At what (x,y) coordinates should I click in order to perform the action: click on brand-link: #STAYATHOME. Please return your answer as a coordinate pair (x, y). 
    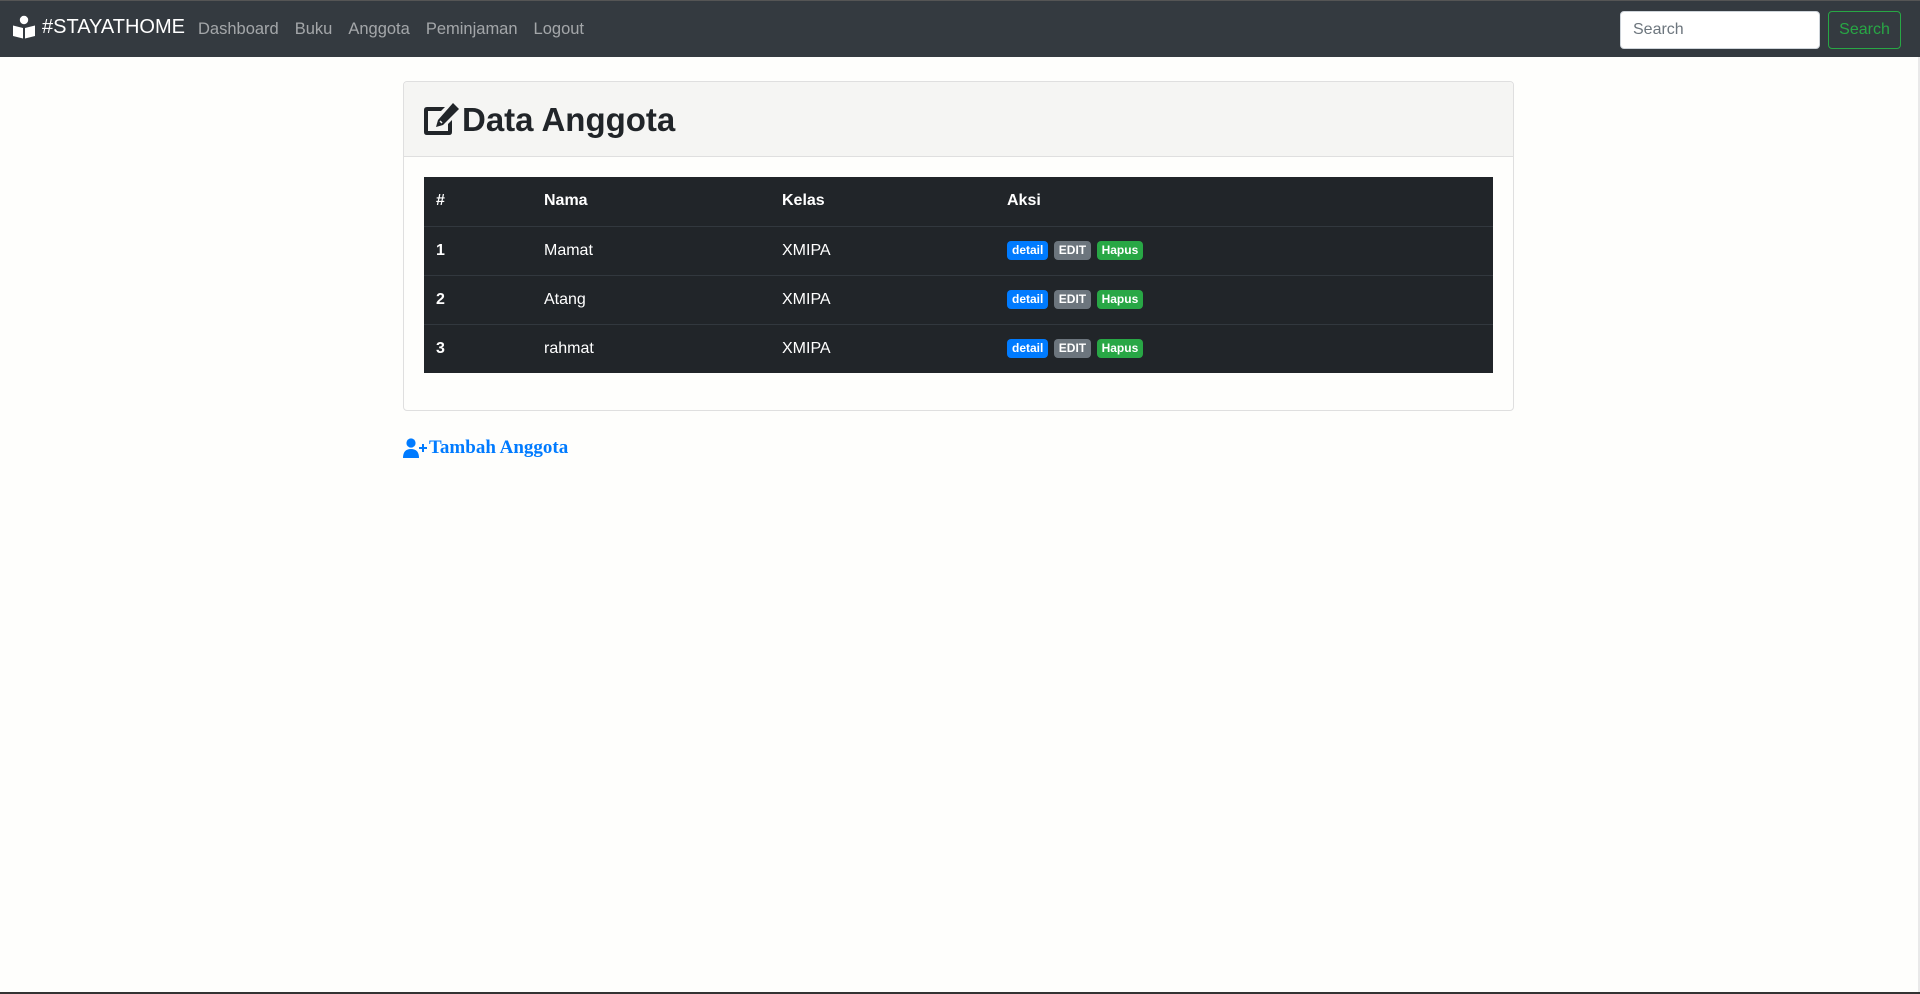
    Looking at the image, I should click on (99, 27).